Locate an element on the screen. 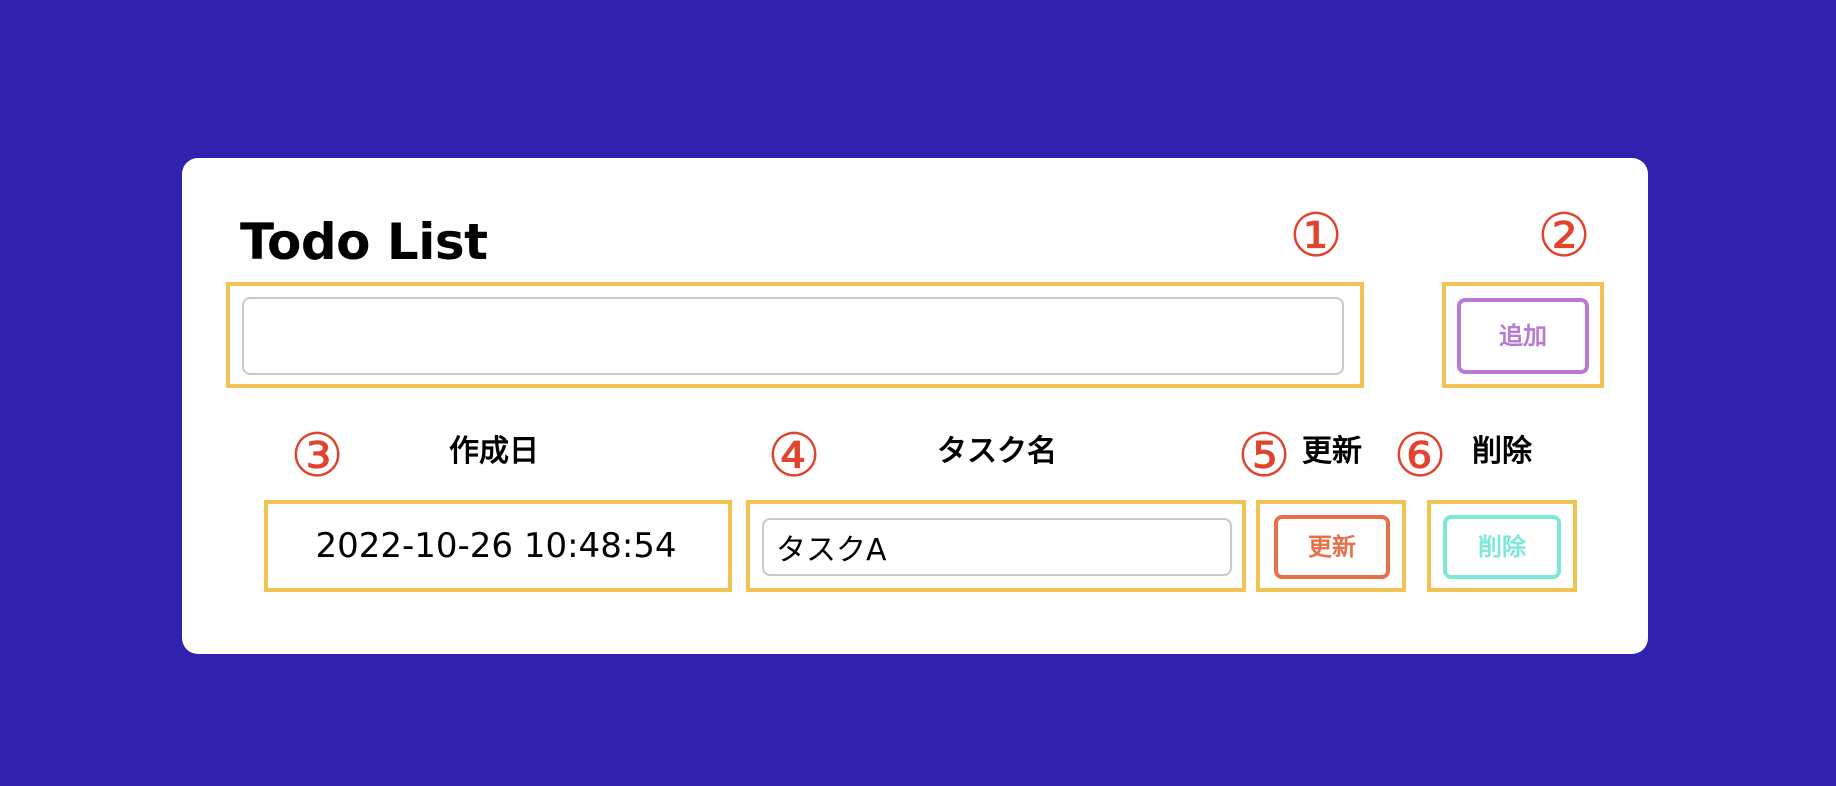 The height and width of the screenshot is (786, 1836). header-update: 更新 is located at coordinates (1332, 451).